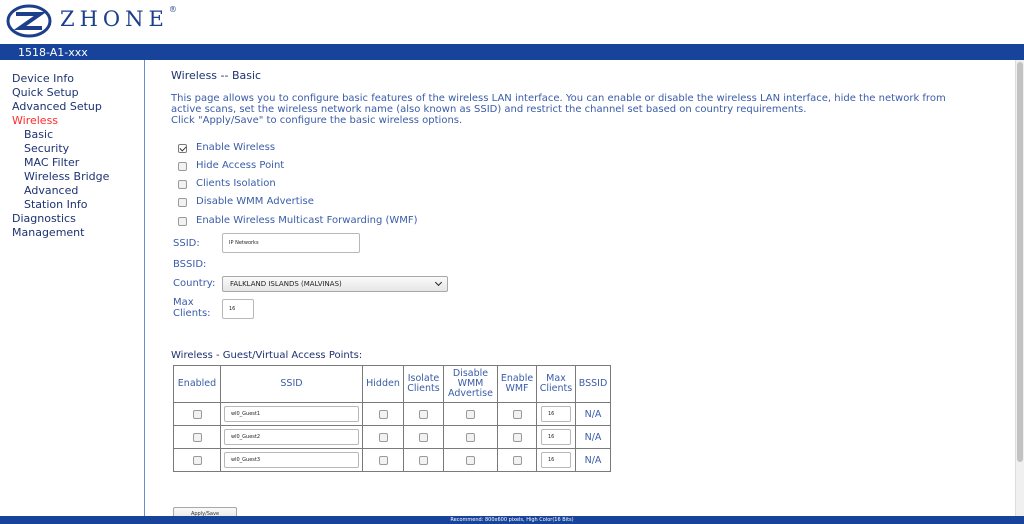  What do you see at coordinates (45, 92) in the screenshot?
I see `nav-quick-setup: Quick Setup` at bounding box center [45, 92].